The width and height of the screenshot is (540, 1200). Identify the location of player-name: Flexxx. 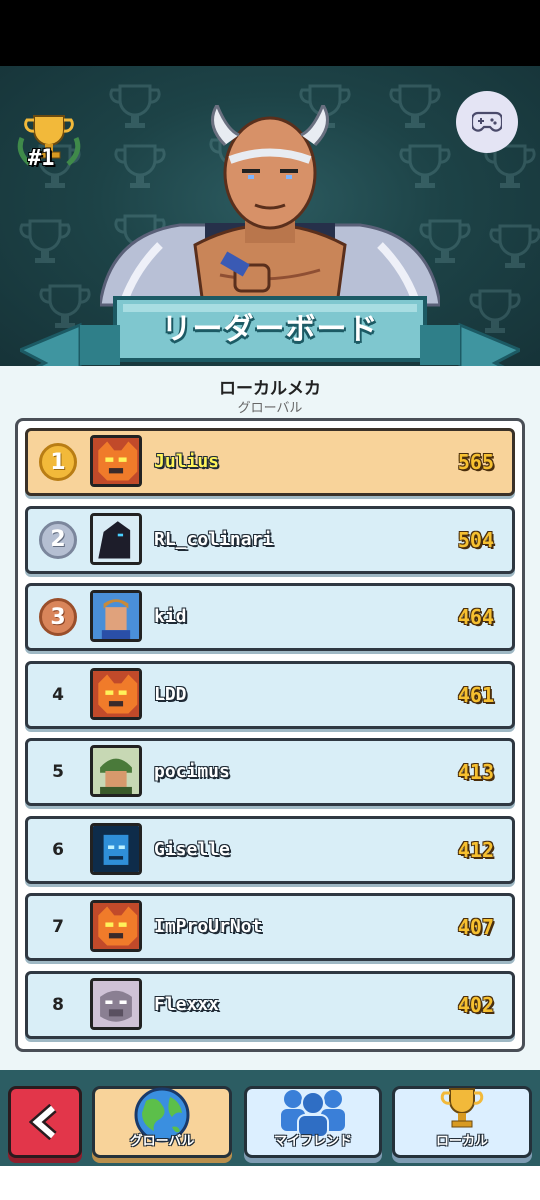
(187, 1004).